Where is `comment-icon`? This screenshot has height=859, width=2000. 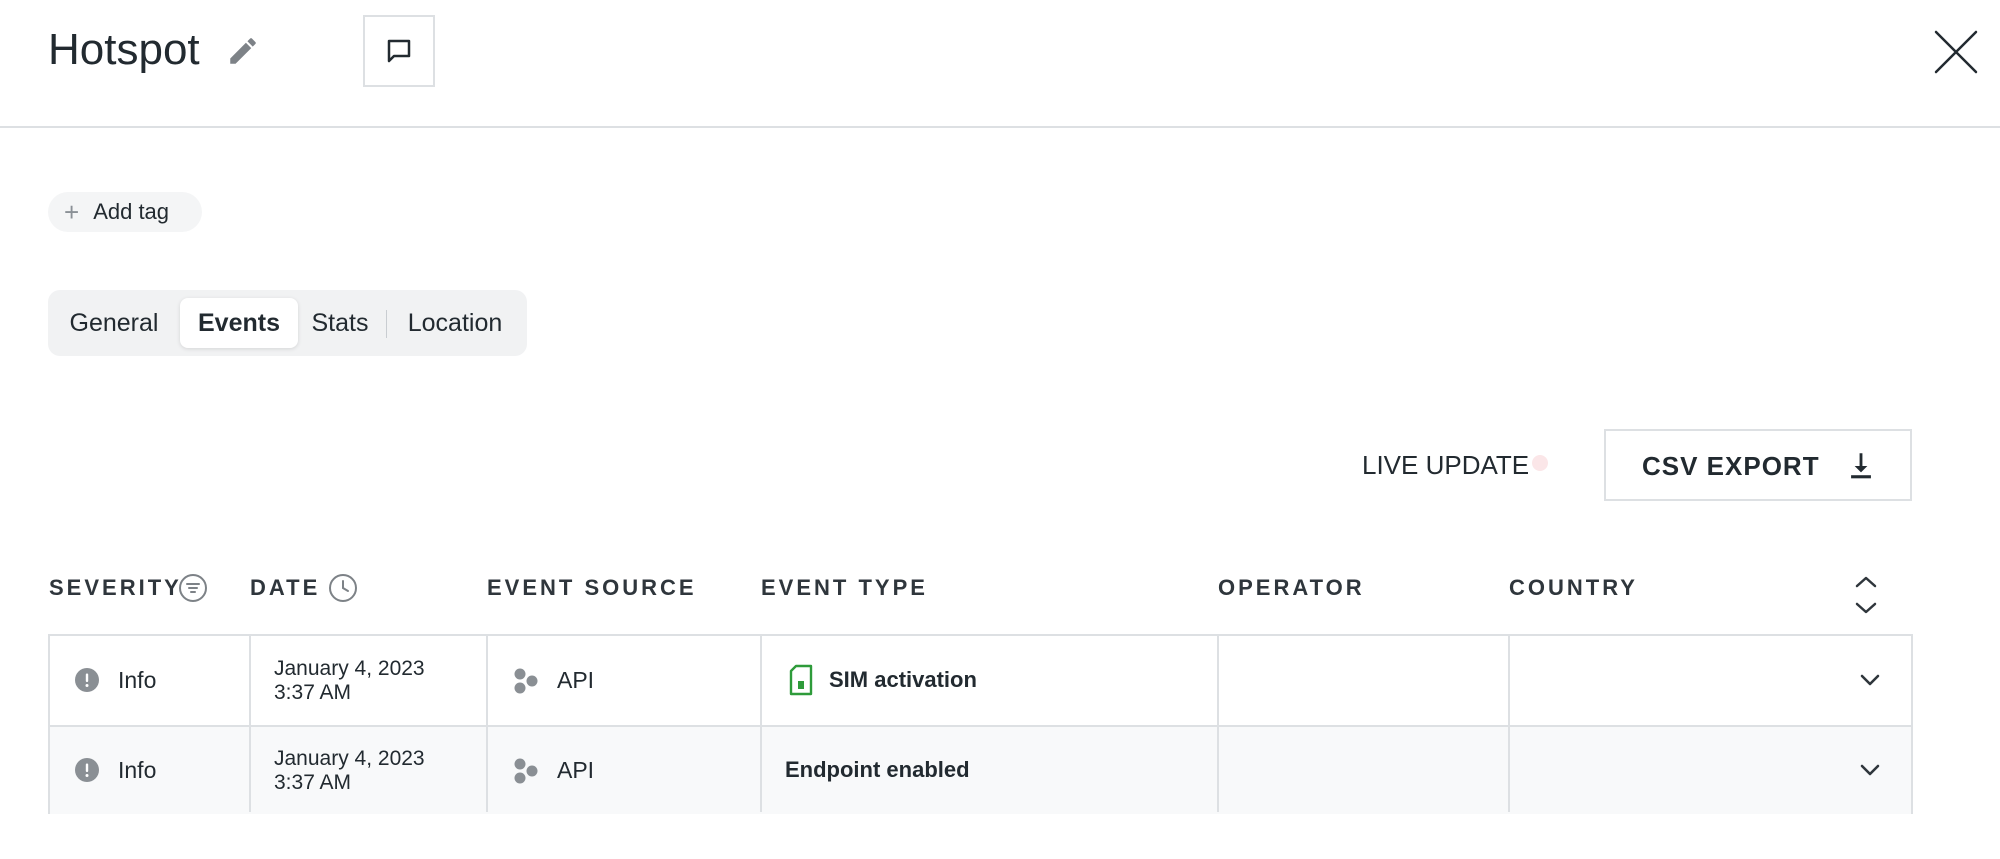 comment-icon is located at coordinates (399, 51).